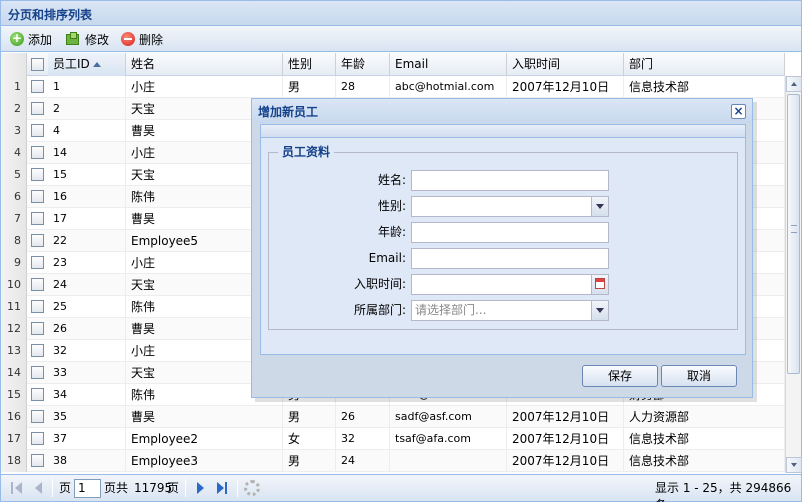 The width and height of the screenshot is (802, 502). I want to click on cancel-button: 取消, so click(699, 376).